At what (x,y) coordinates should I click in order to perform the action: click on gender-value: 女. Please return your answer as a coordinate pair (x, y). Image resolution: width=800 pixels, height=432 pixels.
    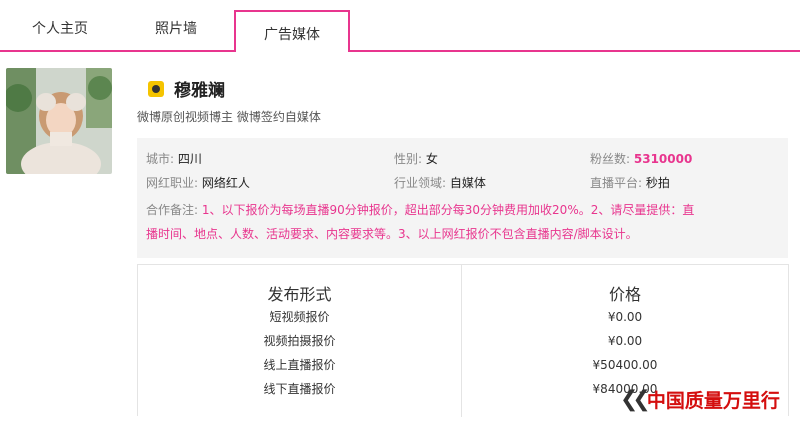
    Looking at the image, I should click on (431, 159).